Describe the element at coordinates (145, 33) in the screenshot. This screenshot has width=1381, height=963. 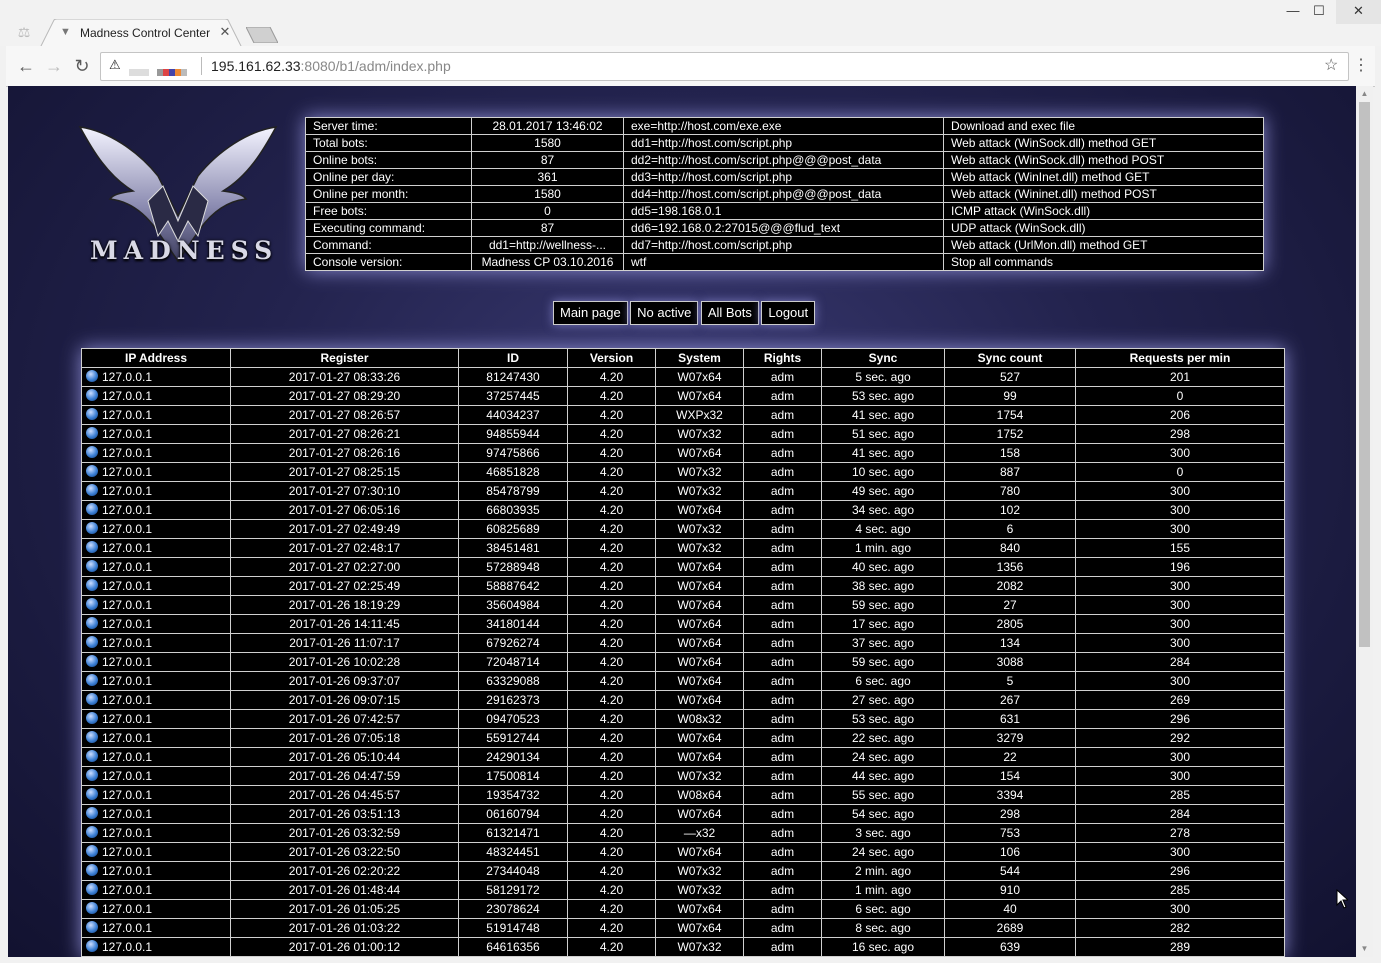
I see `tab-title: Madness Control Center` at that location.